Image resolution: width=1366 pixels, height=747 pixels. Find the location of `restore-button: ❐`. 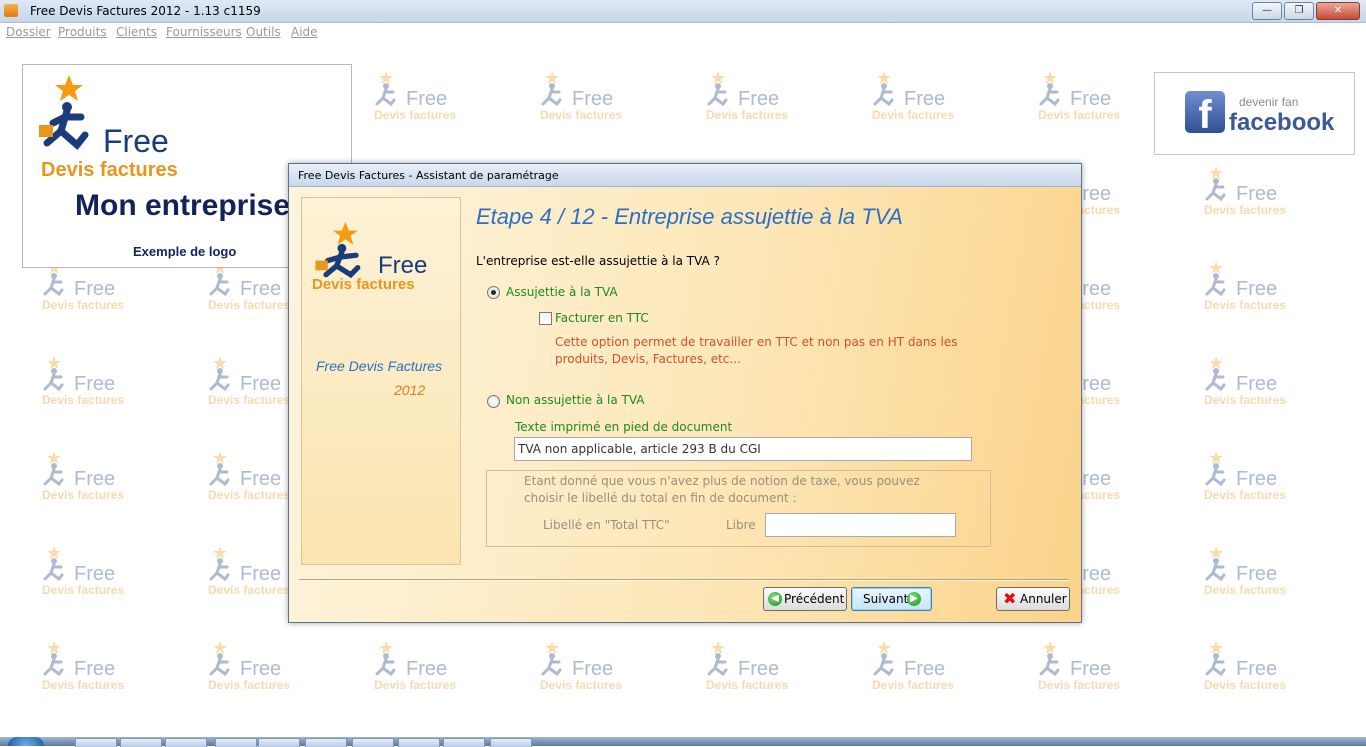

restore-button: ❐ is located at coordinates (1299, 11).